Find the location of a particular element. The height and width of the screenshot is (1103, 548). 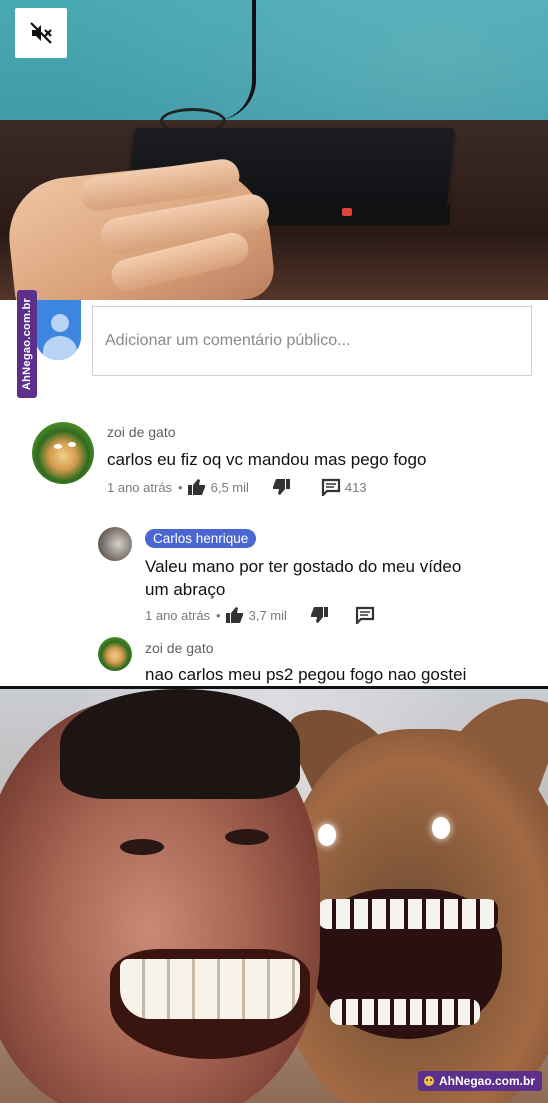

watermark-badge: AhNegao.com.br is located at coordinates (479, 1081).